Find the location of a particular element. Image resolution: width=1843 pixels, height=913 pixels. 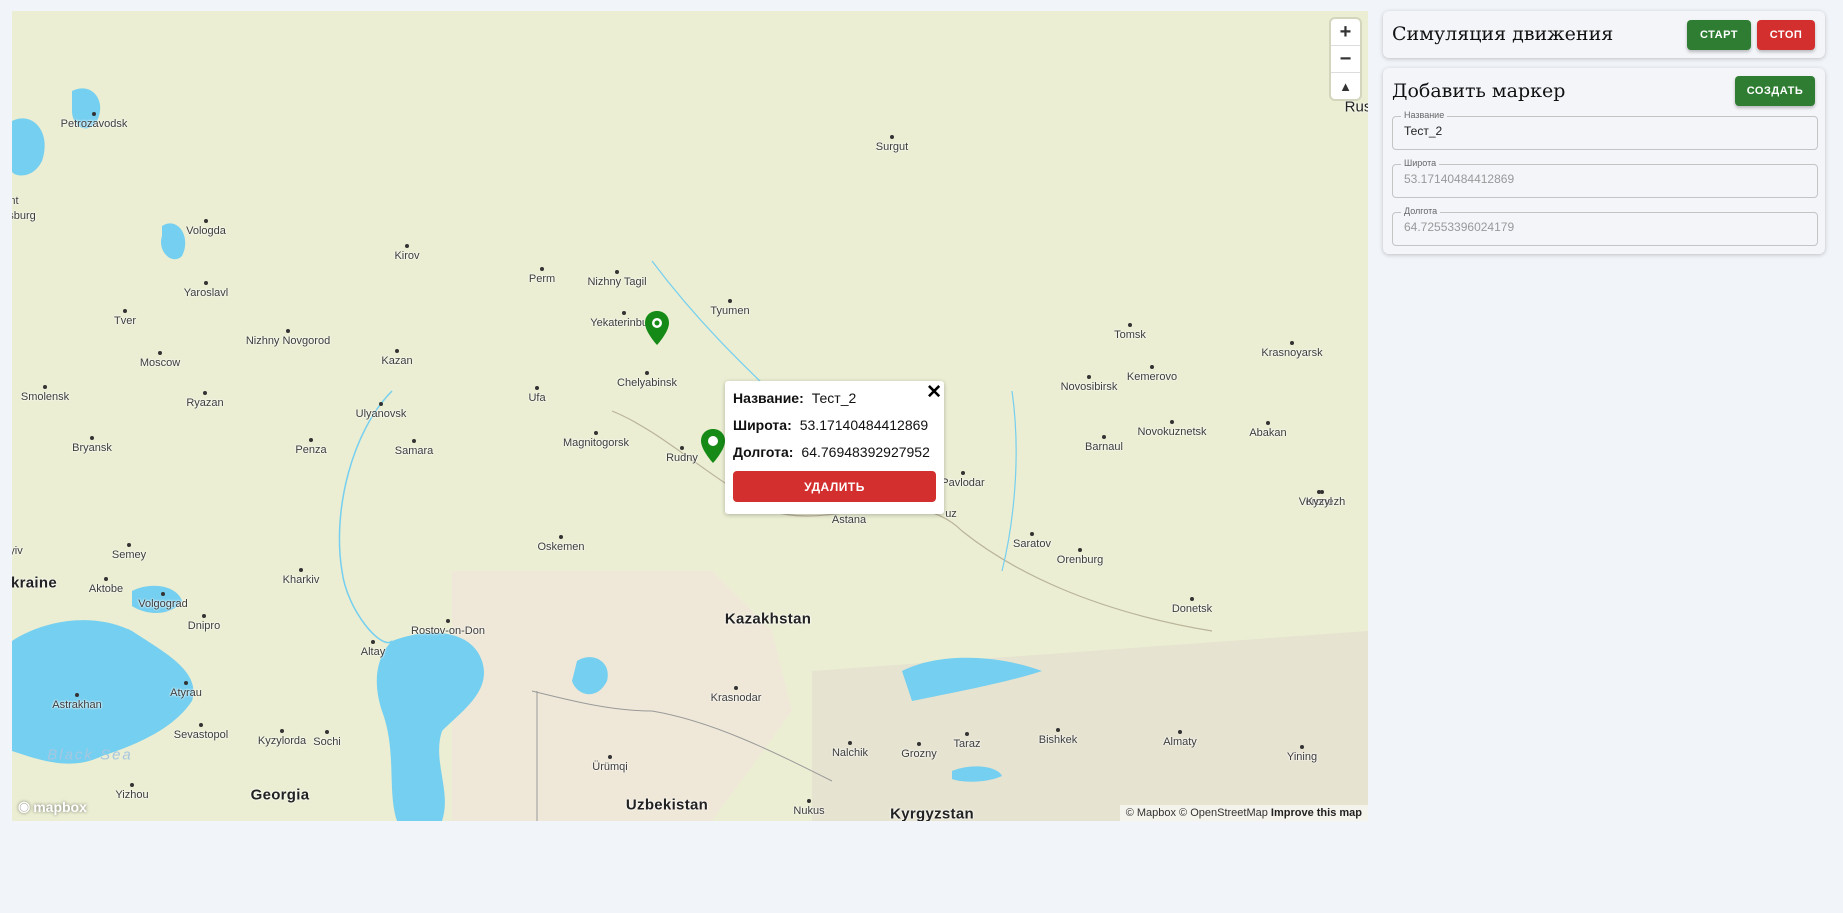

improve-map-link: Improve this map is located at coordinates (1316, 813).